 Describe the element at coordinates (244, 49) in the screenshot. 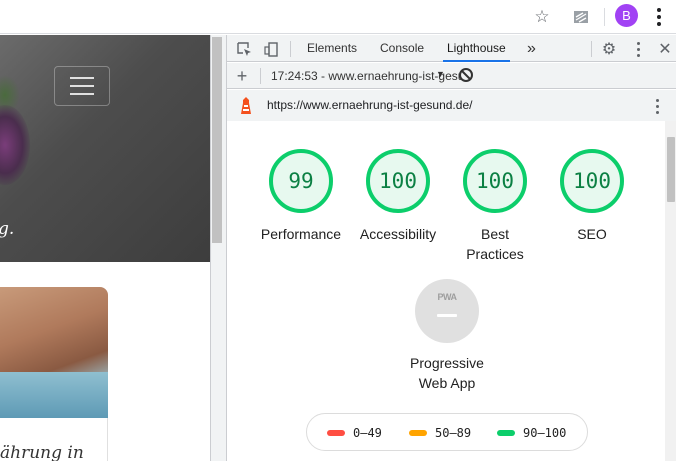

I see `inspect-element-icon` at that location.